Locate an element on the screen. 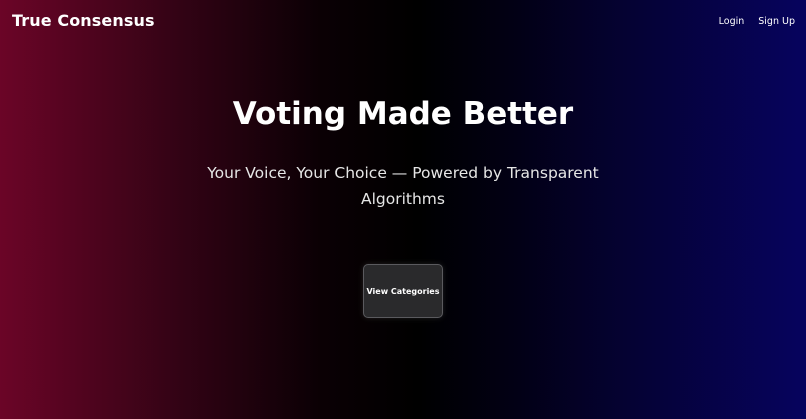 Image resolution: width=806 pixels, height=419 pixels. view-categories-button: View Categories is located at coordinates (403, 291).